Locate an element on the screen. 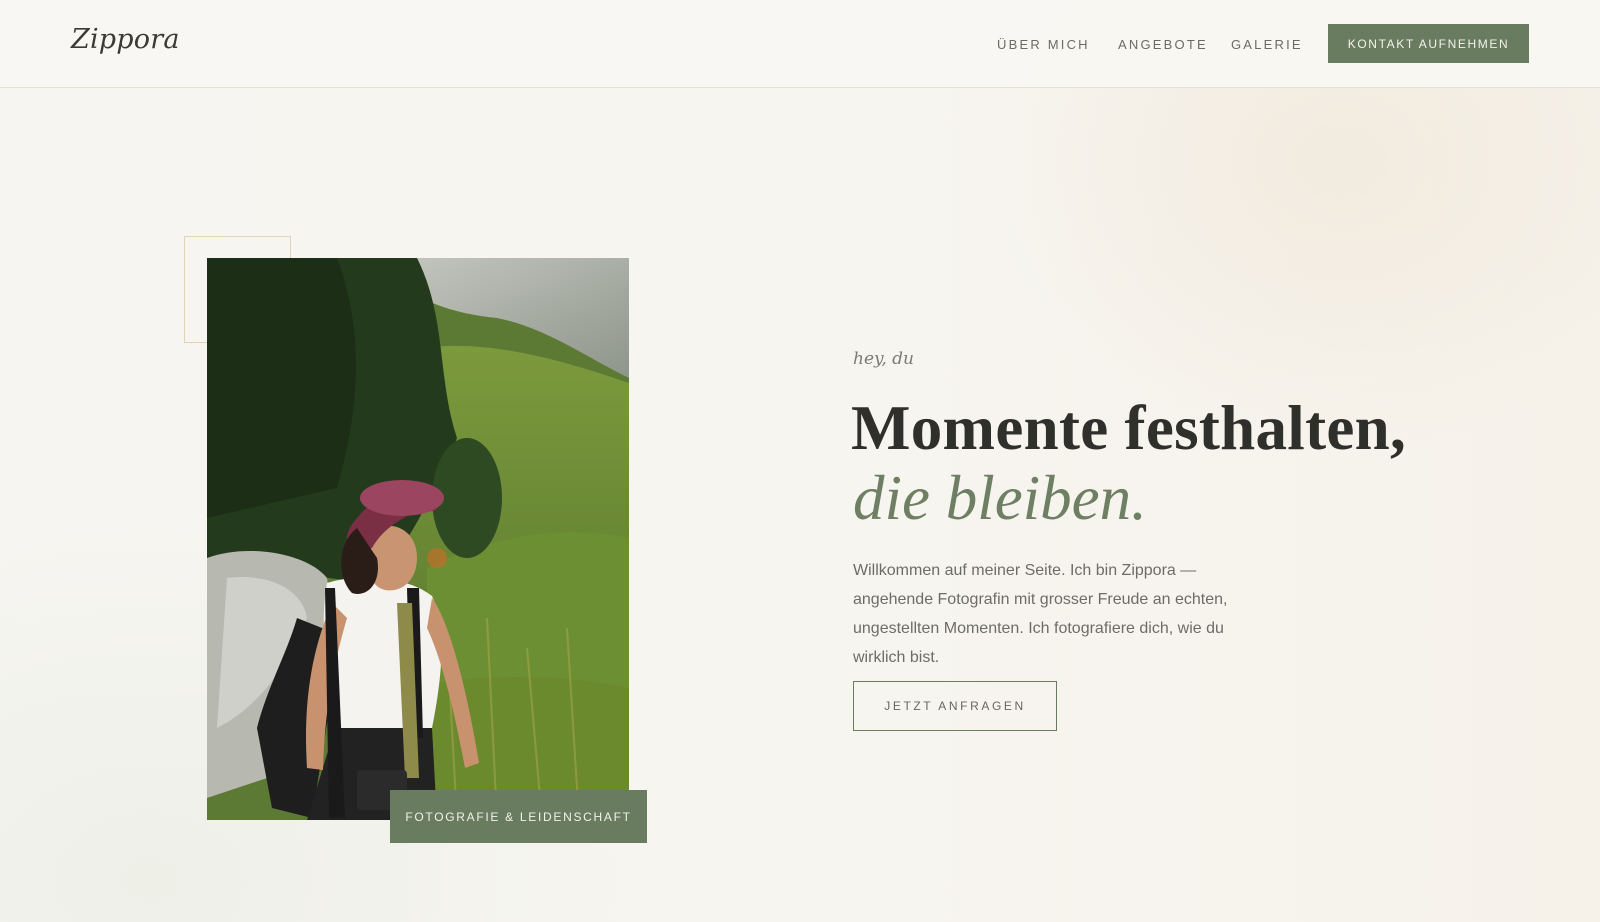  nav-link-offers: ANGEBOTE is located at coordinates (1163, 44).